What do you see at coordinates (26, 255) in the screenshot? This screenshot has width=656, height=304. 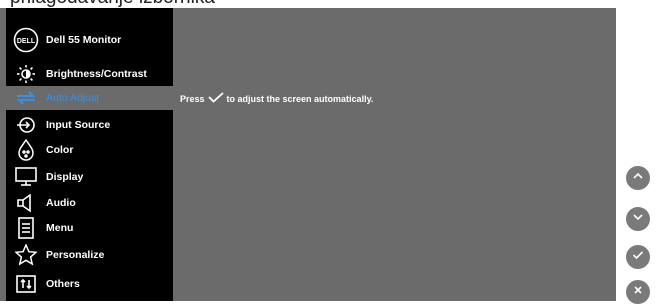 I see `personalize-icon` at bounding box center [26, 255].